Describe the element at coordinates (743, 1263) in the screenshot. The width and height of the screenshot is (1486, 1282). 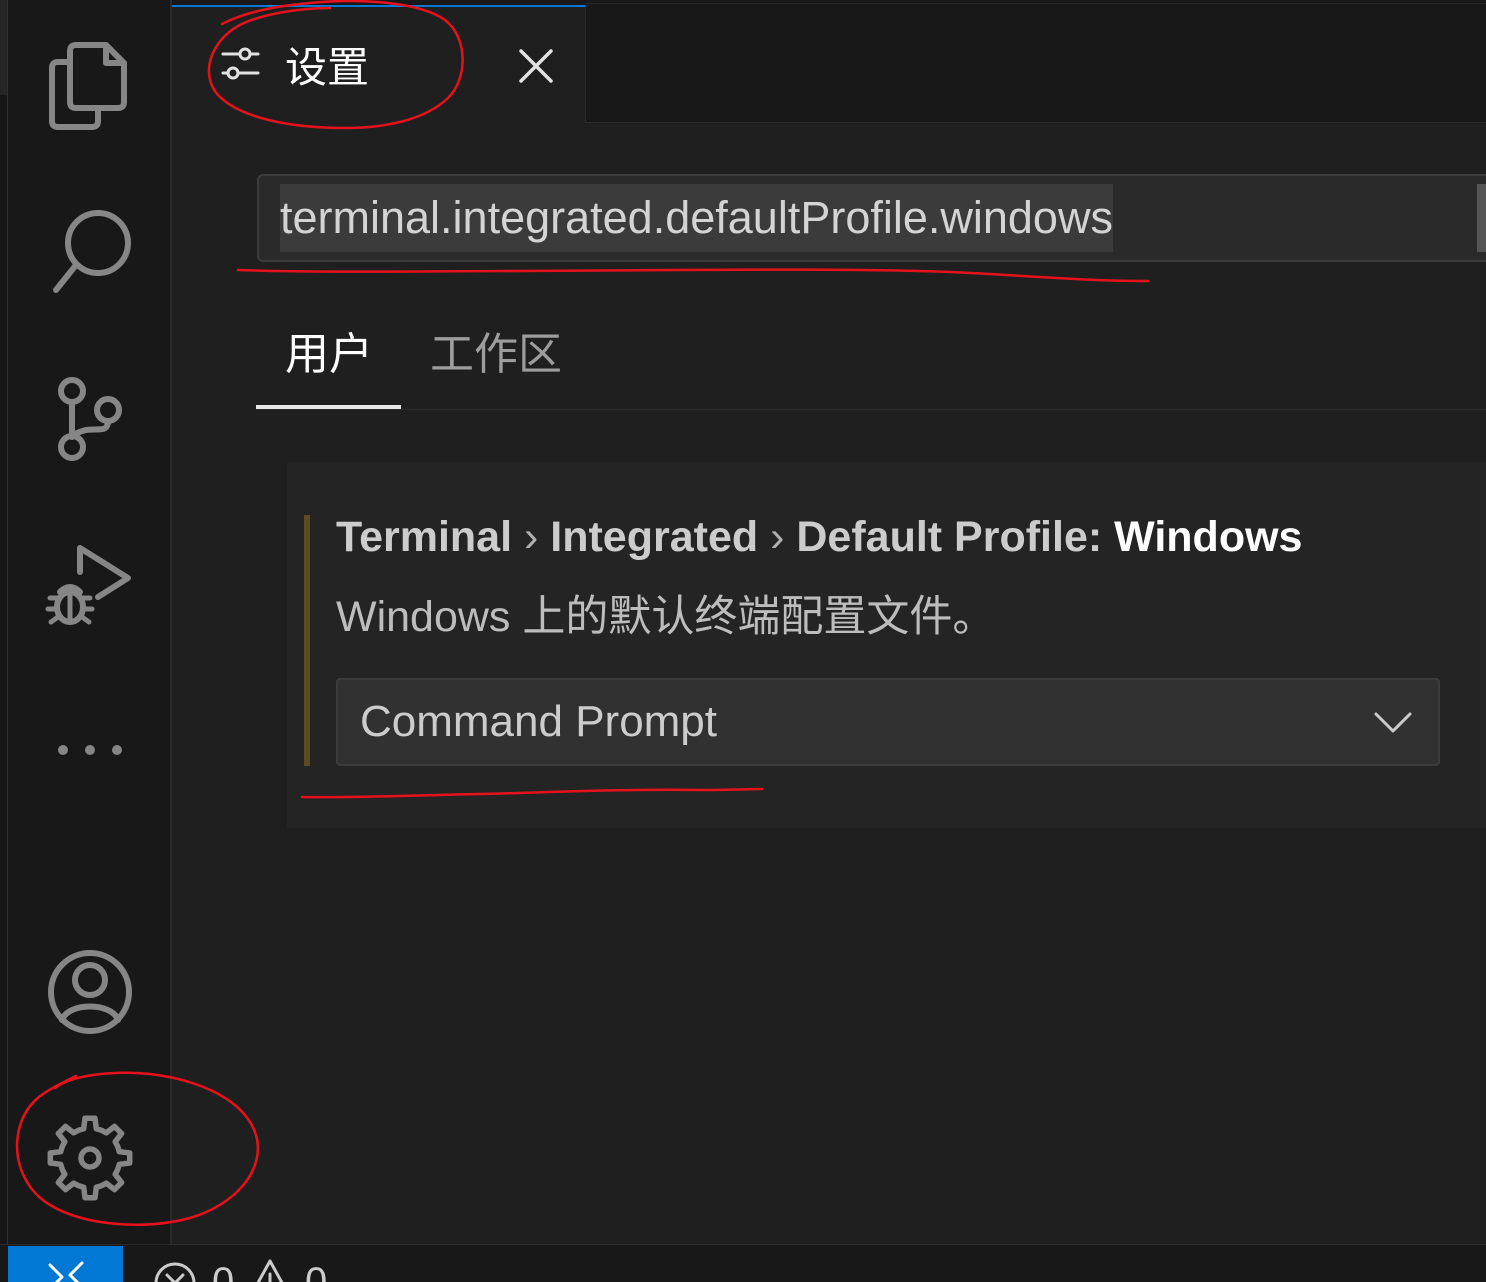
I see `status-bar: 0 0` at that location.